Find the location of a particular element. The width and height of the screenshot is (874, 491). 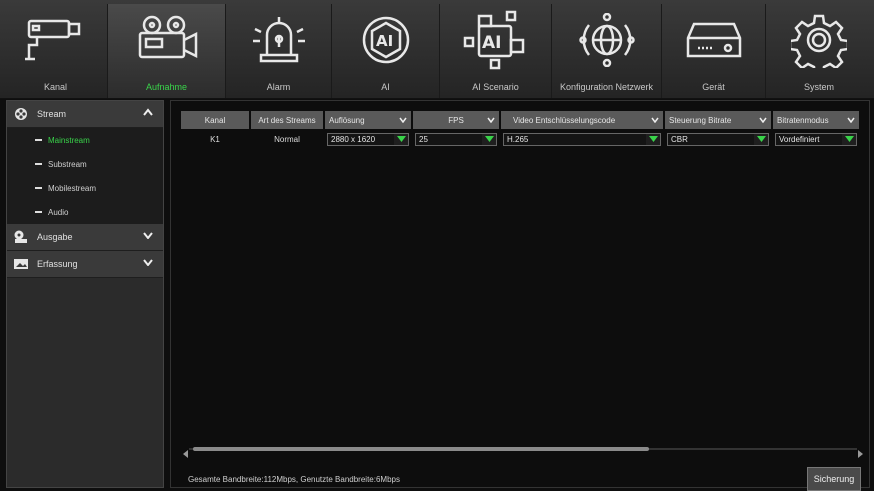

sidebar-group-label: Stream is located at coordinates (52, 114).